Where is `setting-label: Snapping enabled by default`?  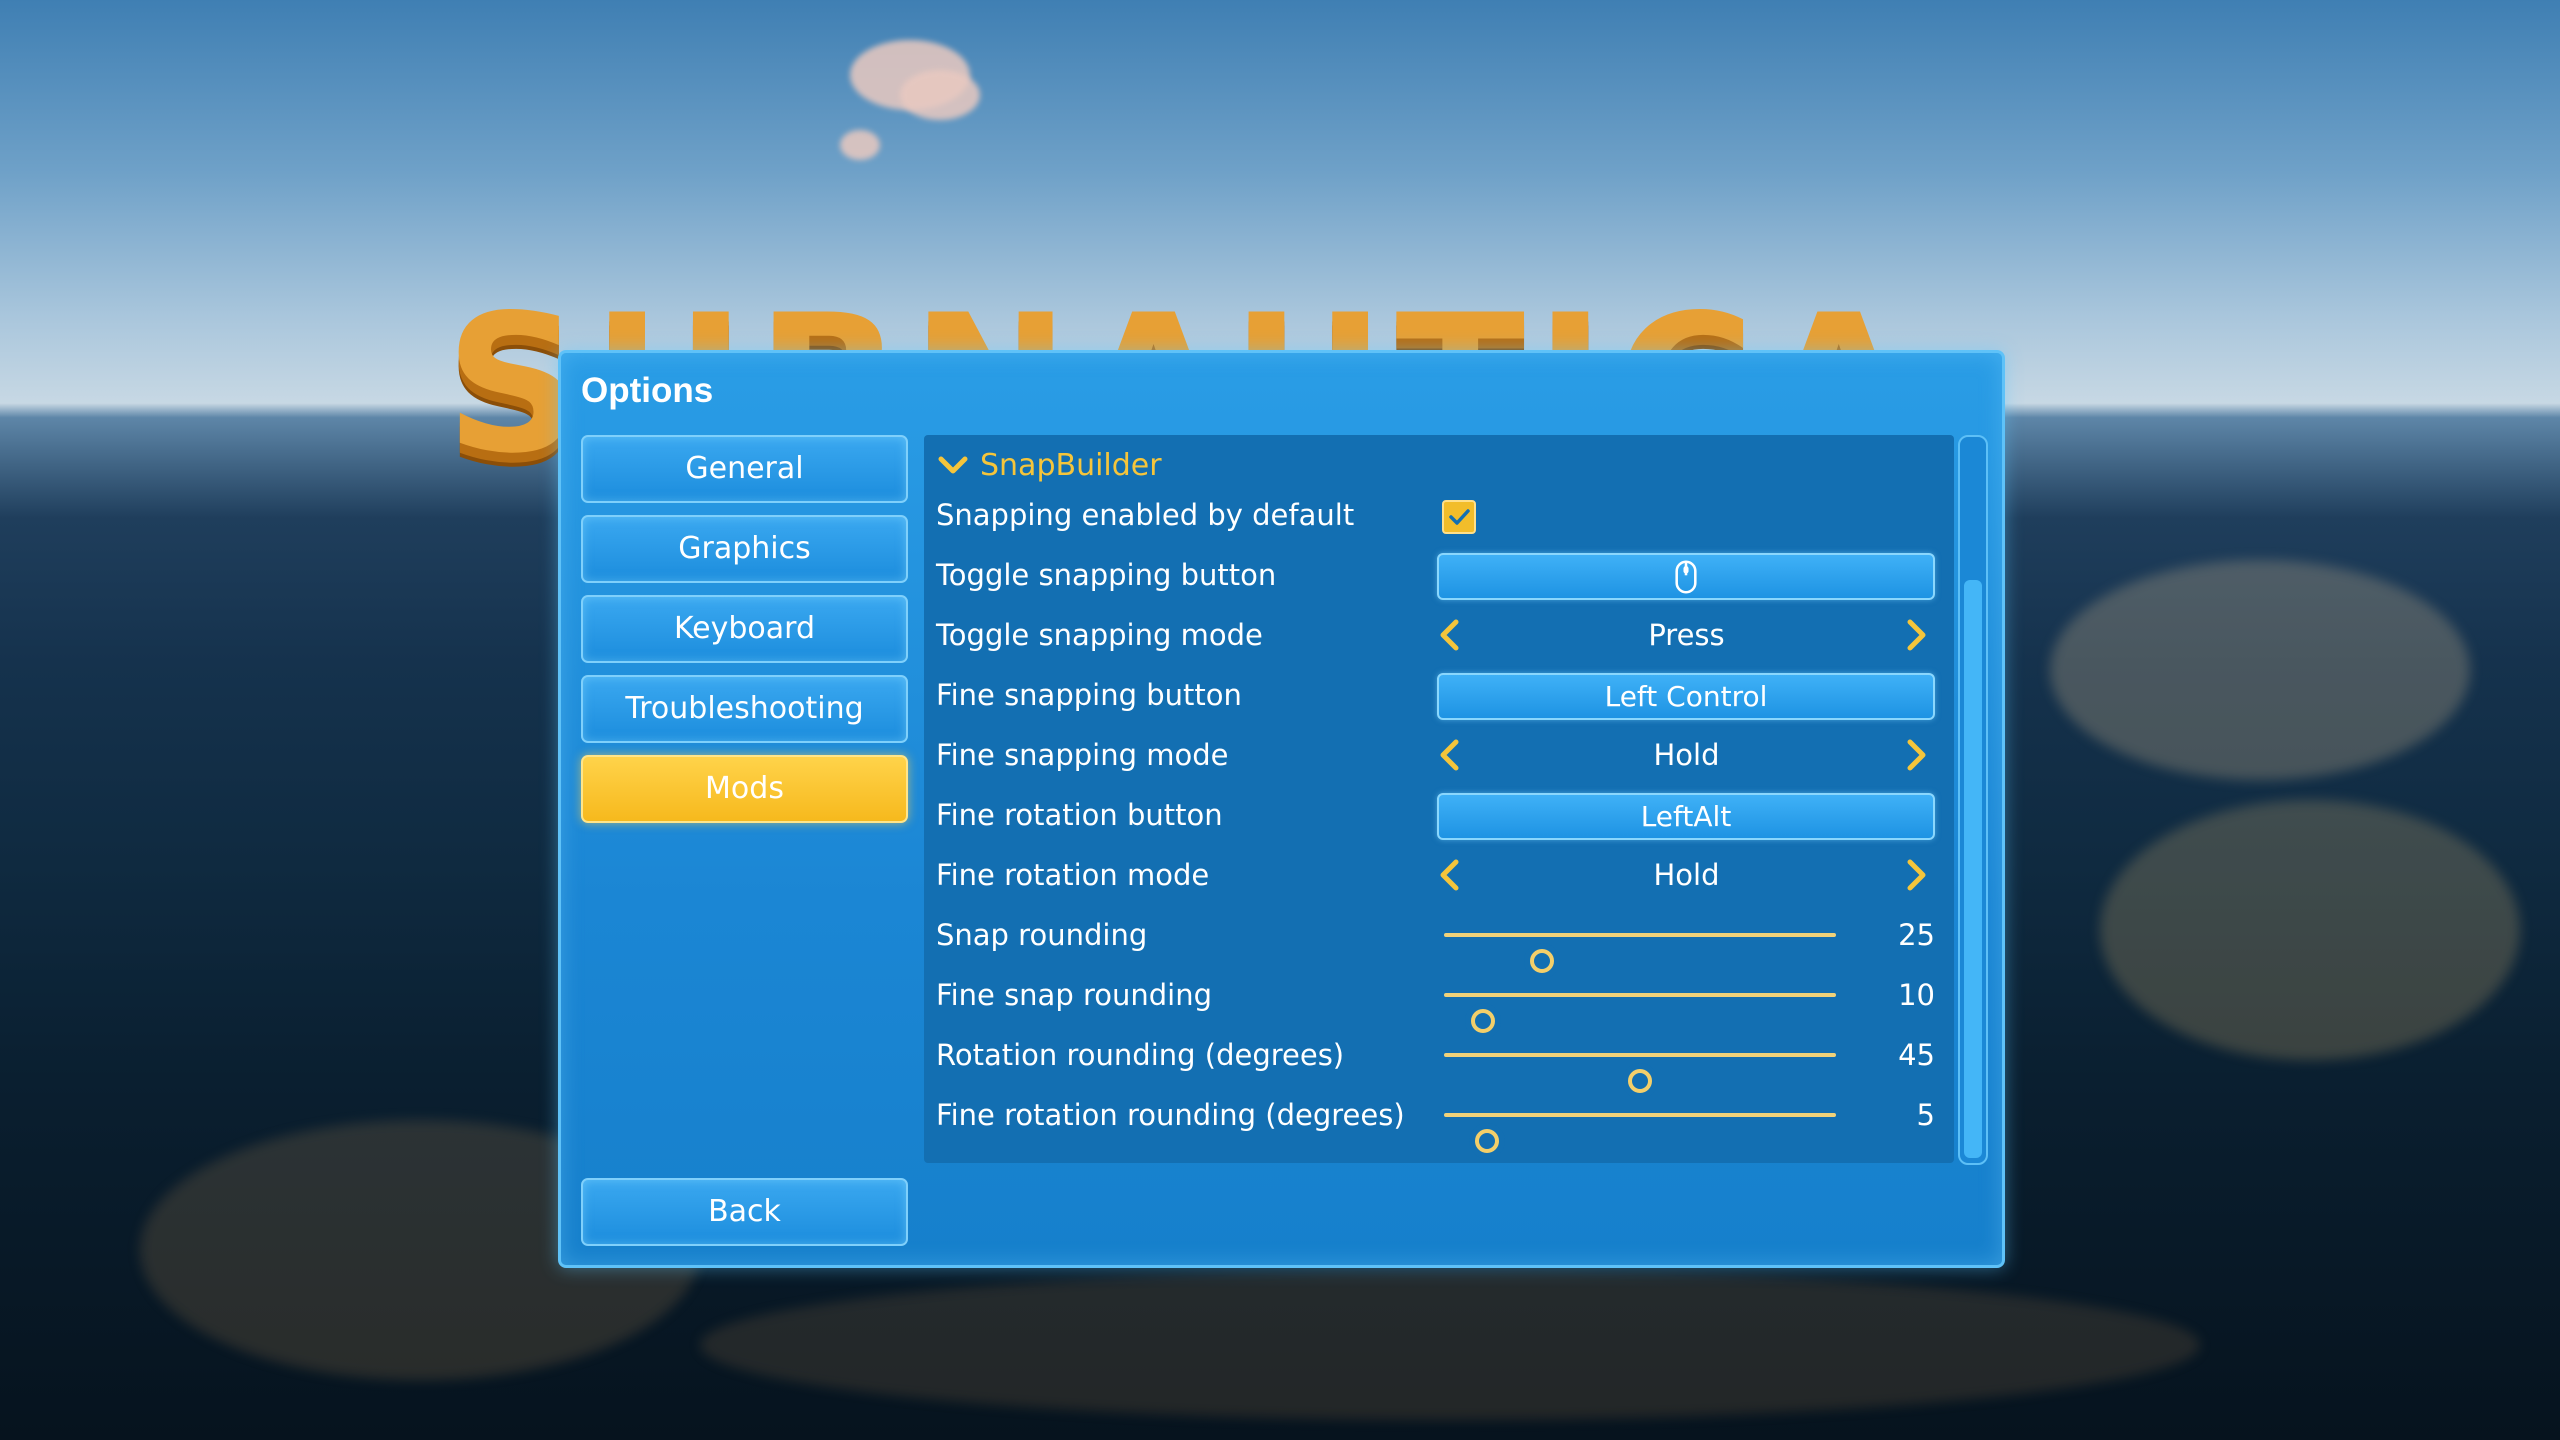 setting-label: Snapping enabled by default is located at coordinates (1145, 515).